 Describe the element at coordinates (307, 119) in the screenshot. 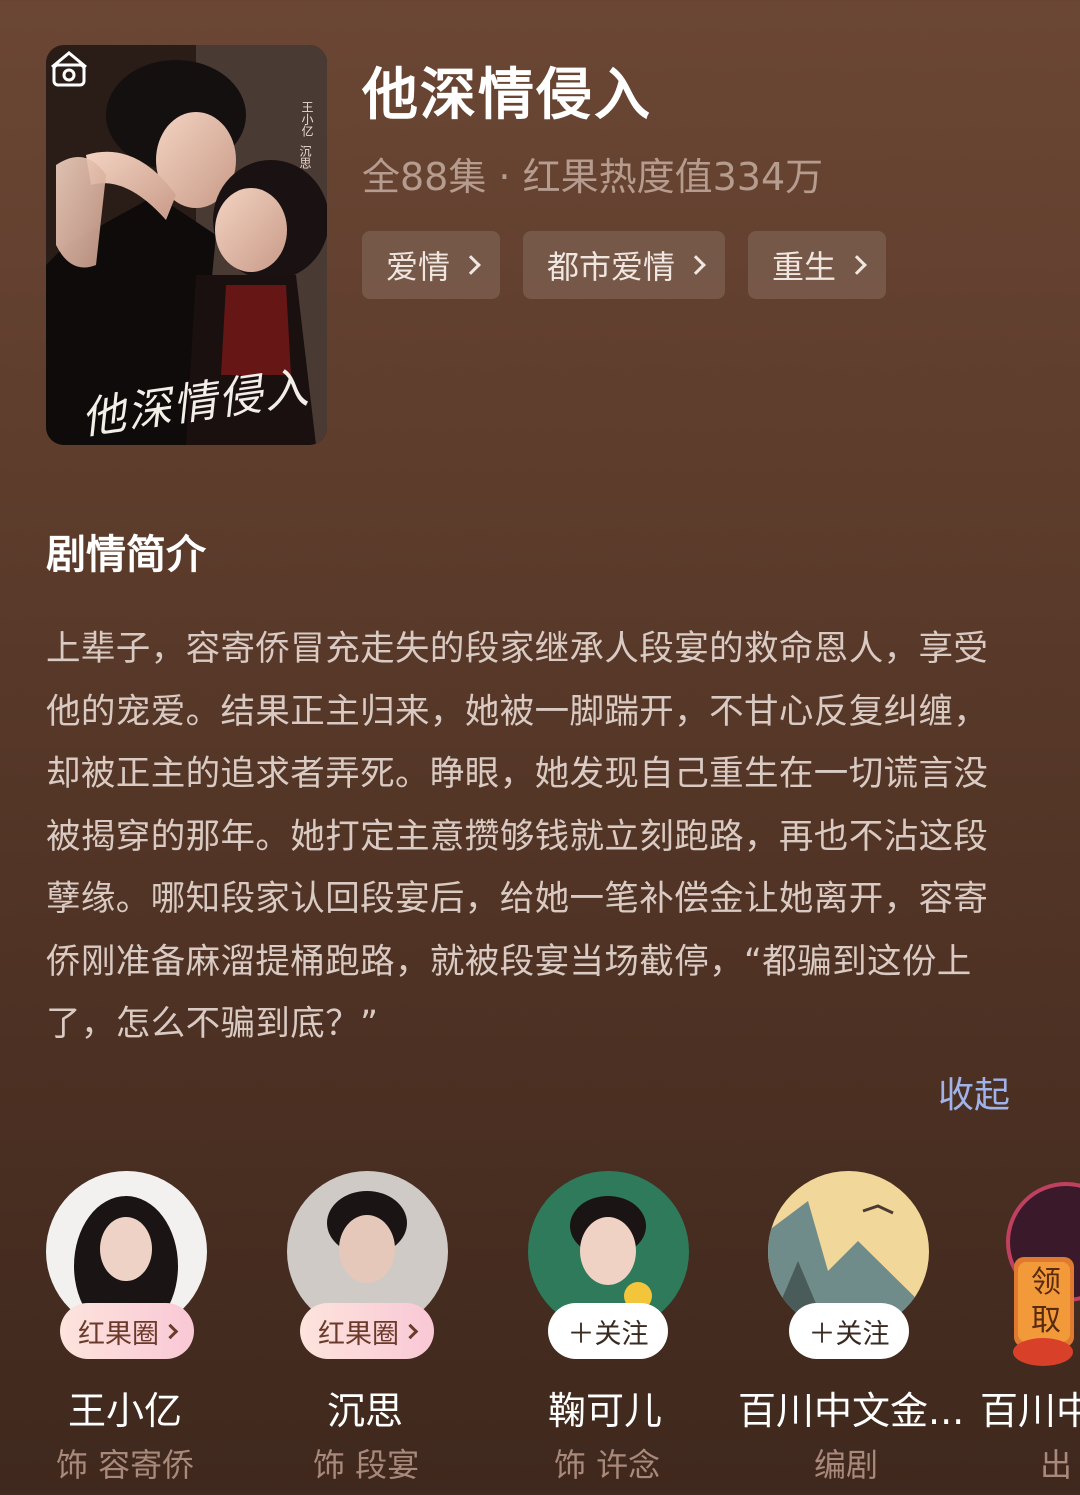

I see `poster-actor-1: 王小亿` at that location.